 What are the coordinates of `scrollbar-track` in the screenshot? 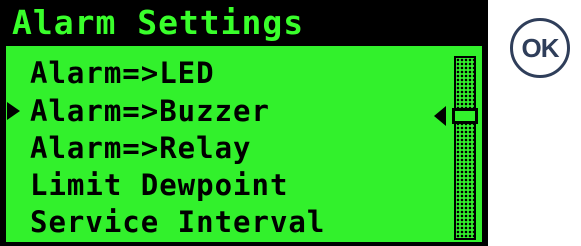 It's located at (465, 148).